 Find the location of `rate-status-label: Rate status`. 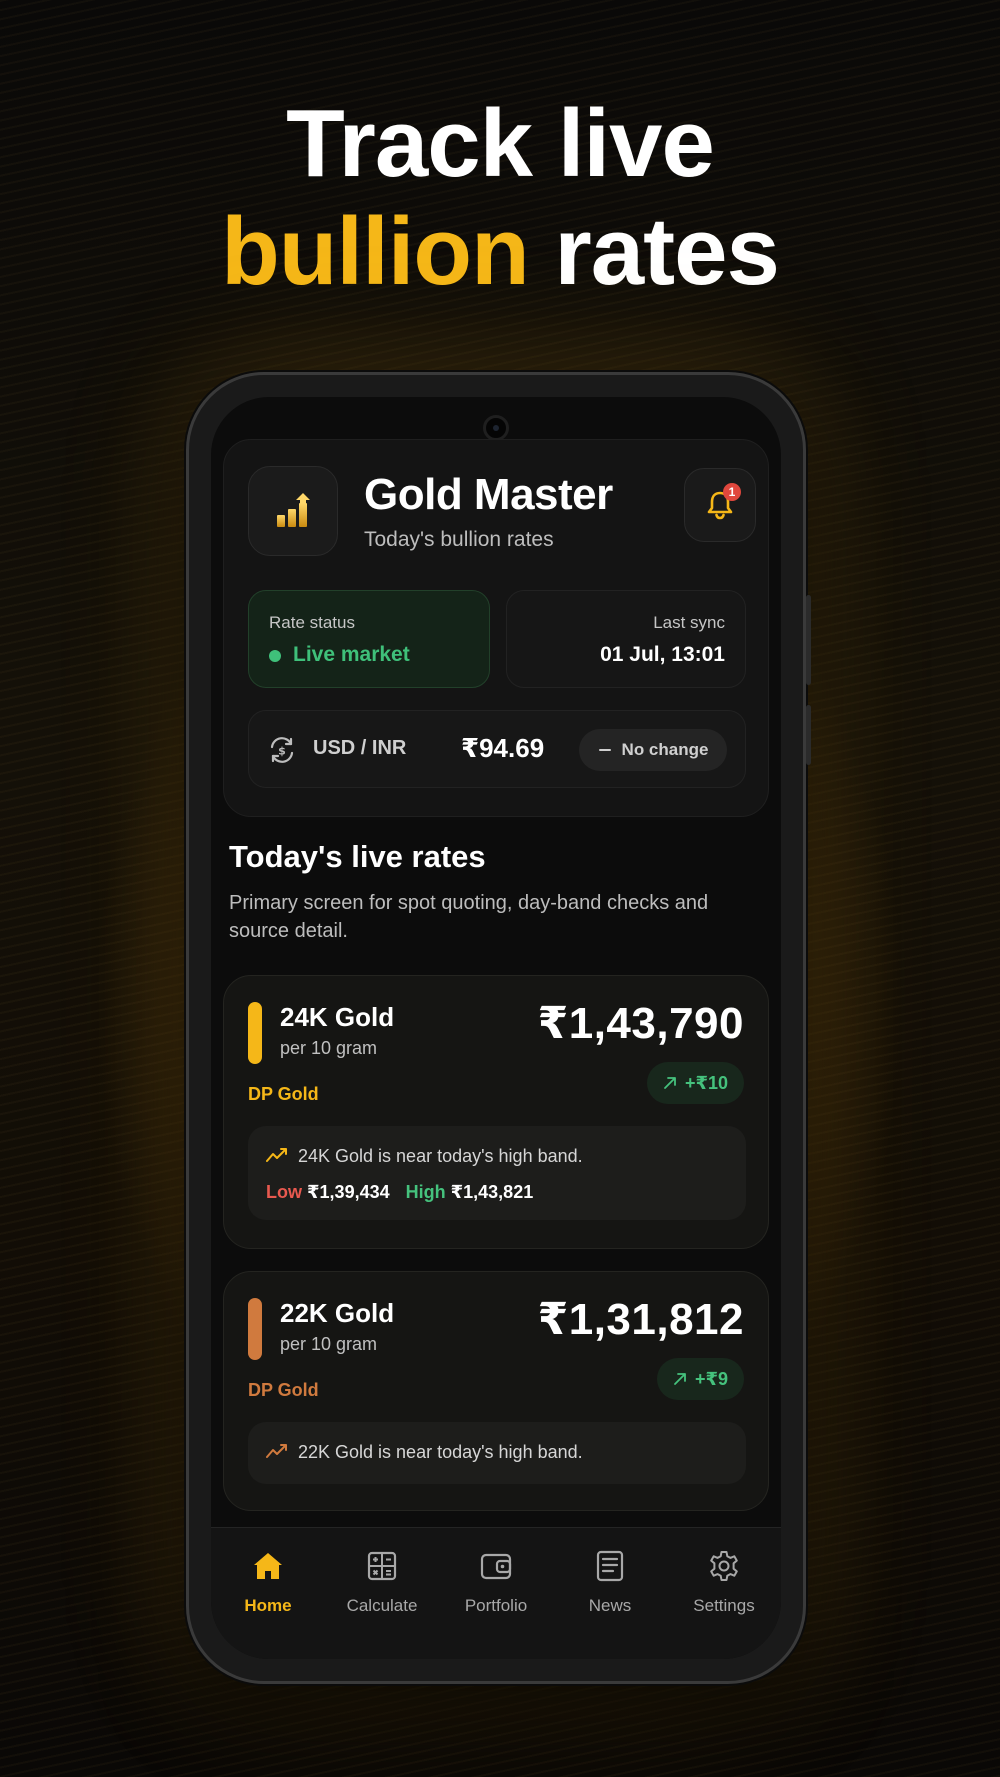

rate-status-label: Rate status is located at coordinates (312, 622).